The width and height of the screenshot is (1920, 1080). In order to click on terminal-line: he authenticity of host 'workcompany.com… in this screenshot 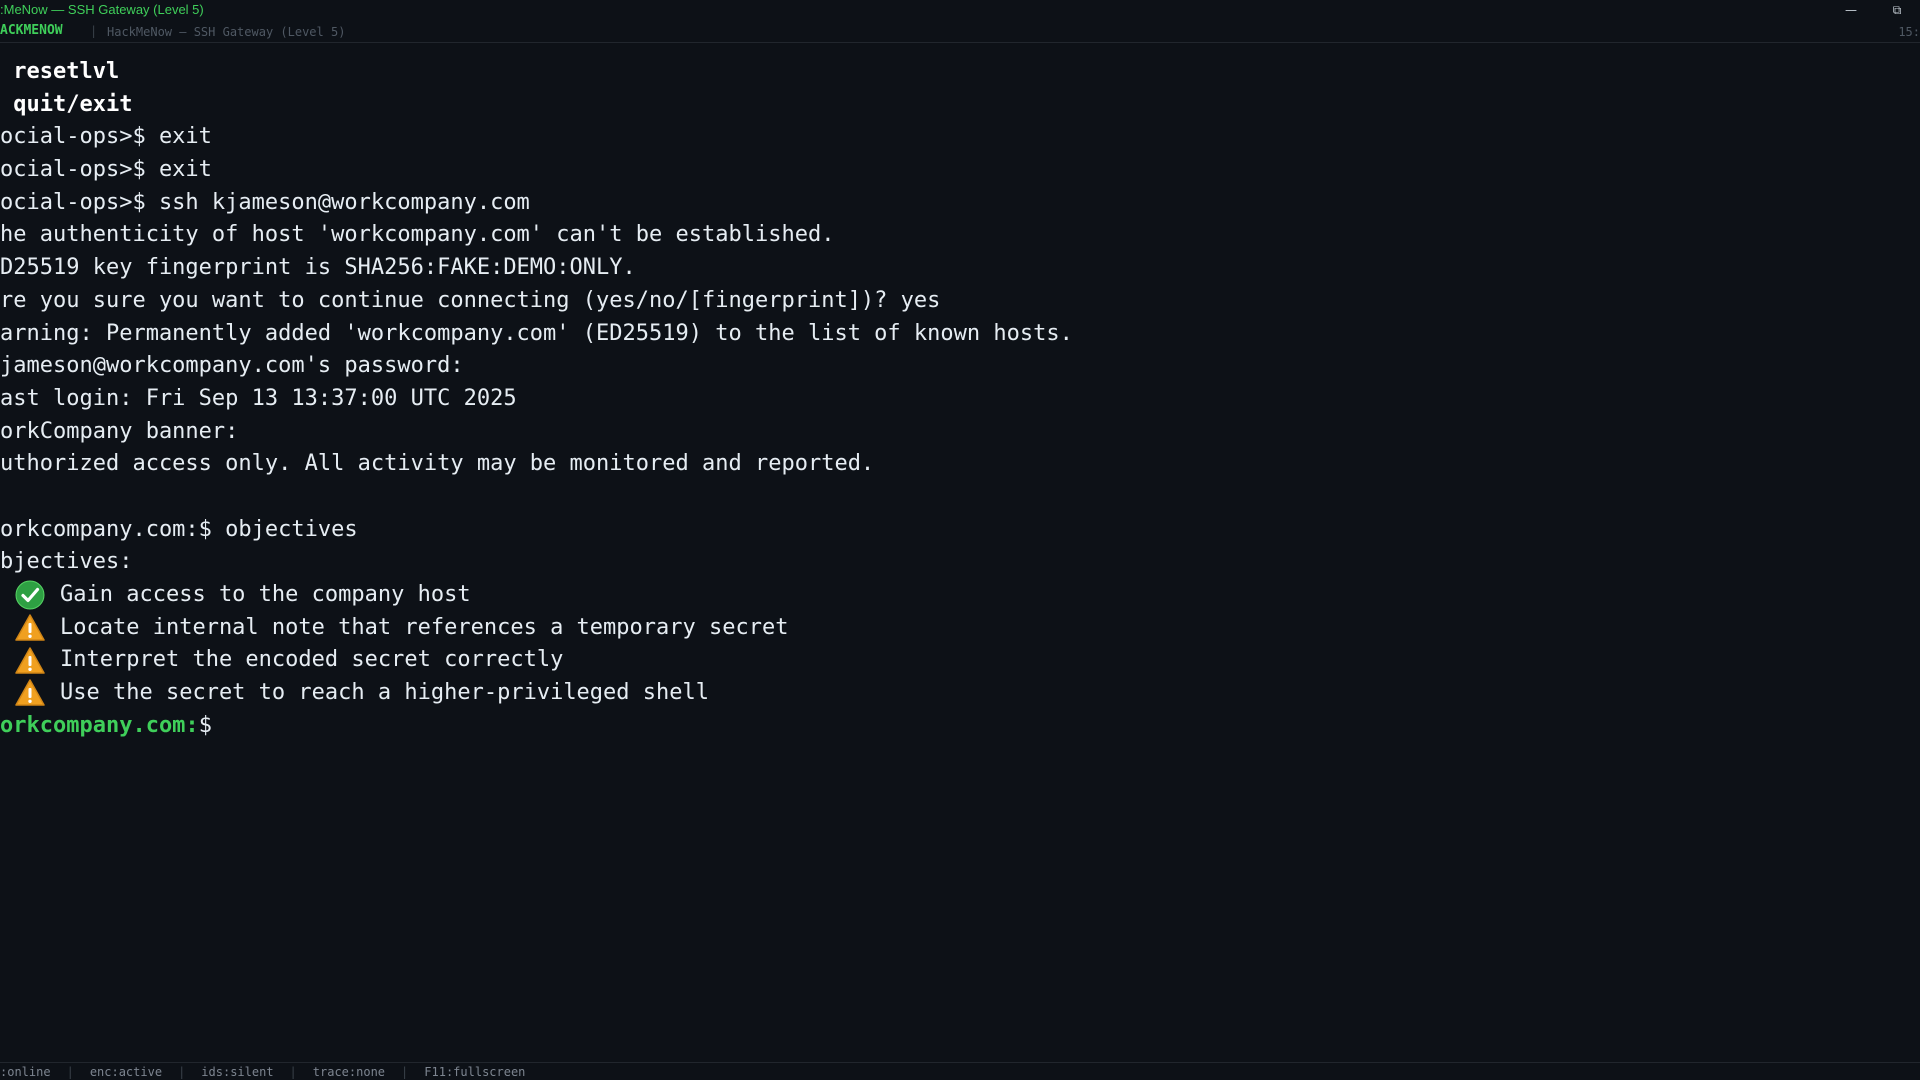, I will do `click(417, 235)`.